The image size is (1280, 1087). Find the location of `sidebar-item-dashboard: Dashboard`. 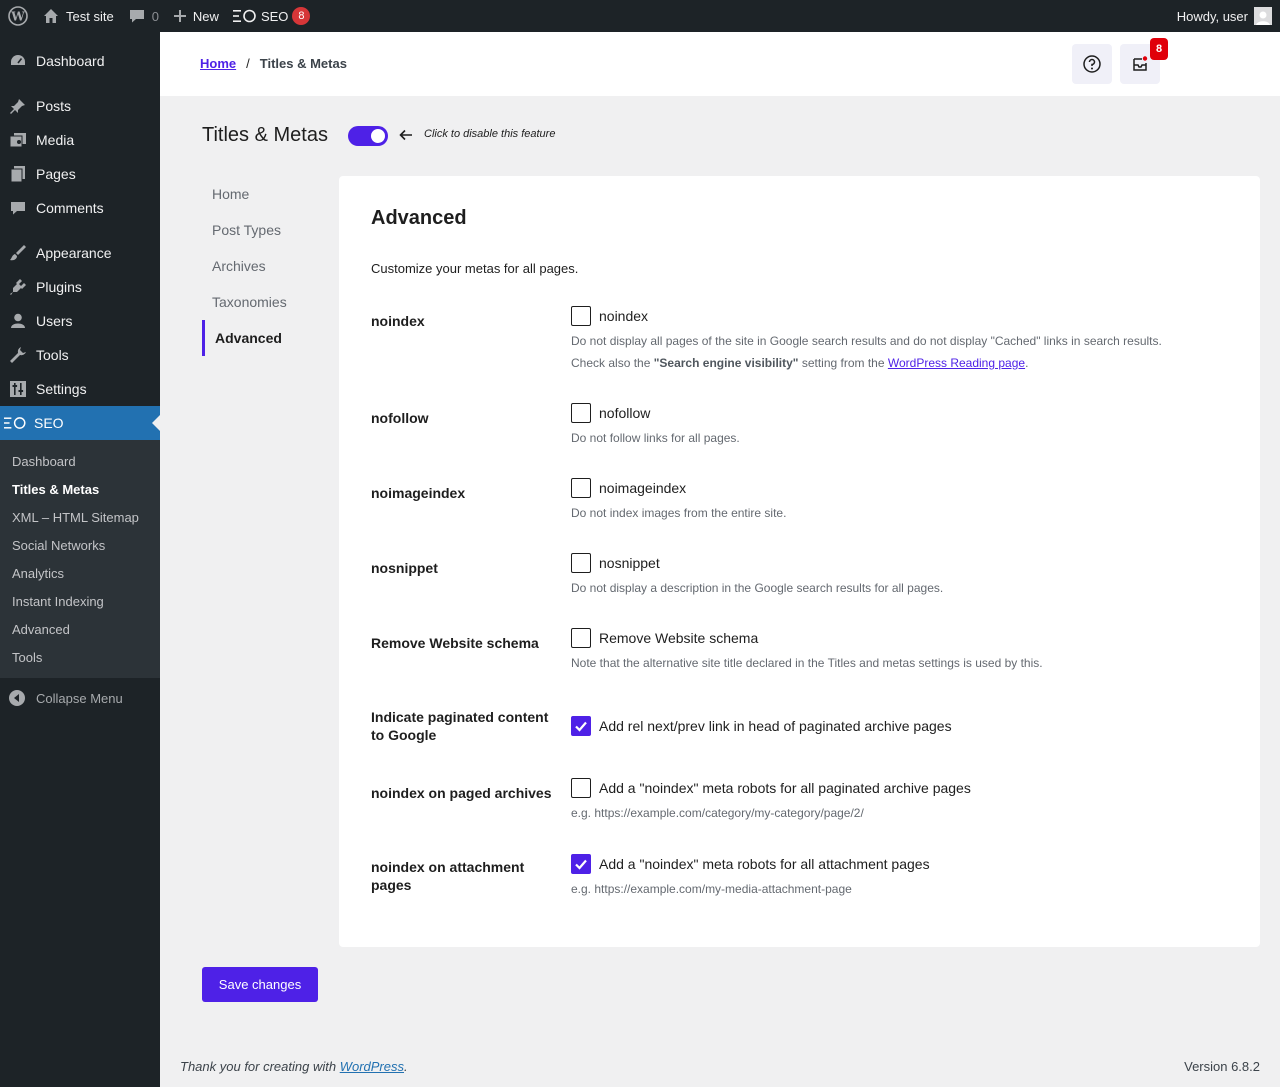

sidebar-item-dashboard: Dashboard is located at coordinates (80, 61).